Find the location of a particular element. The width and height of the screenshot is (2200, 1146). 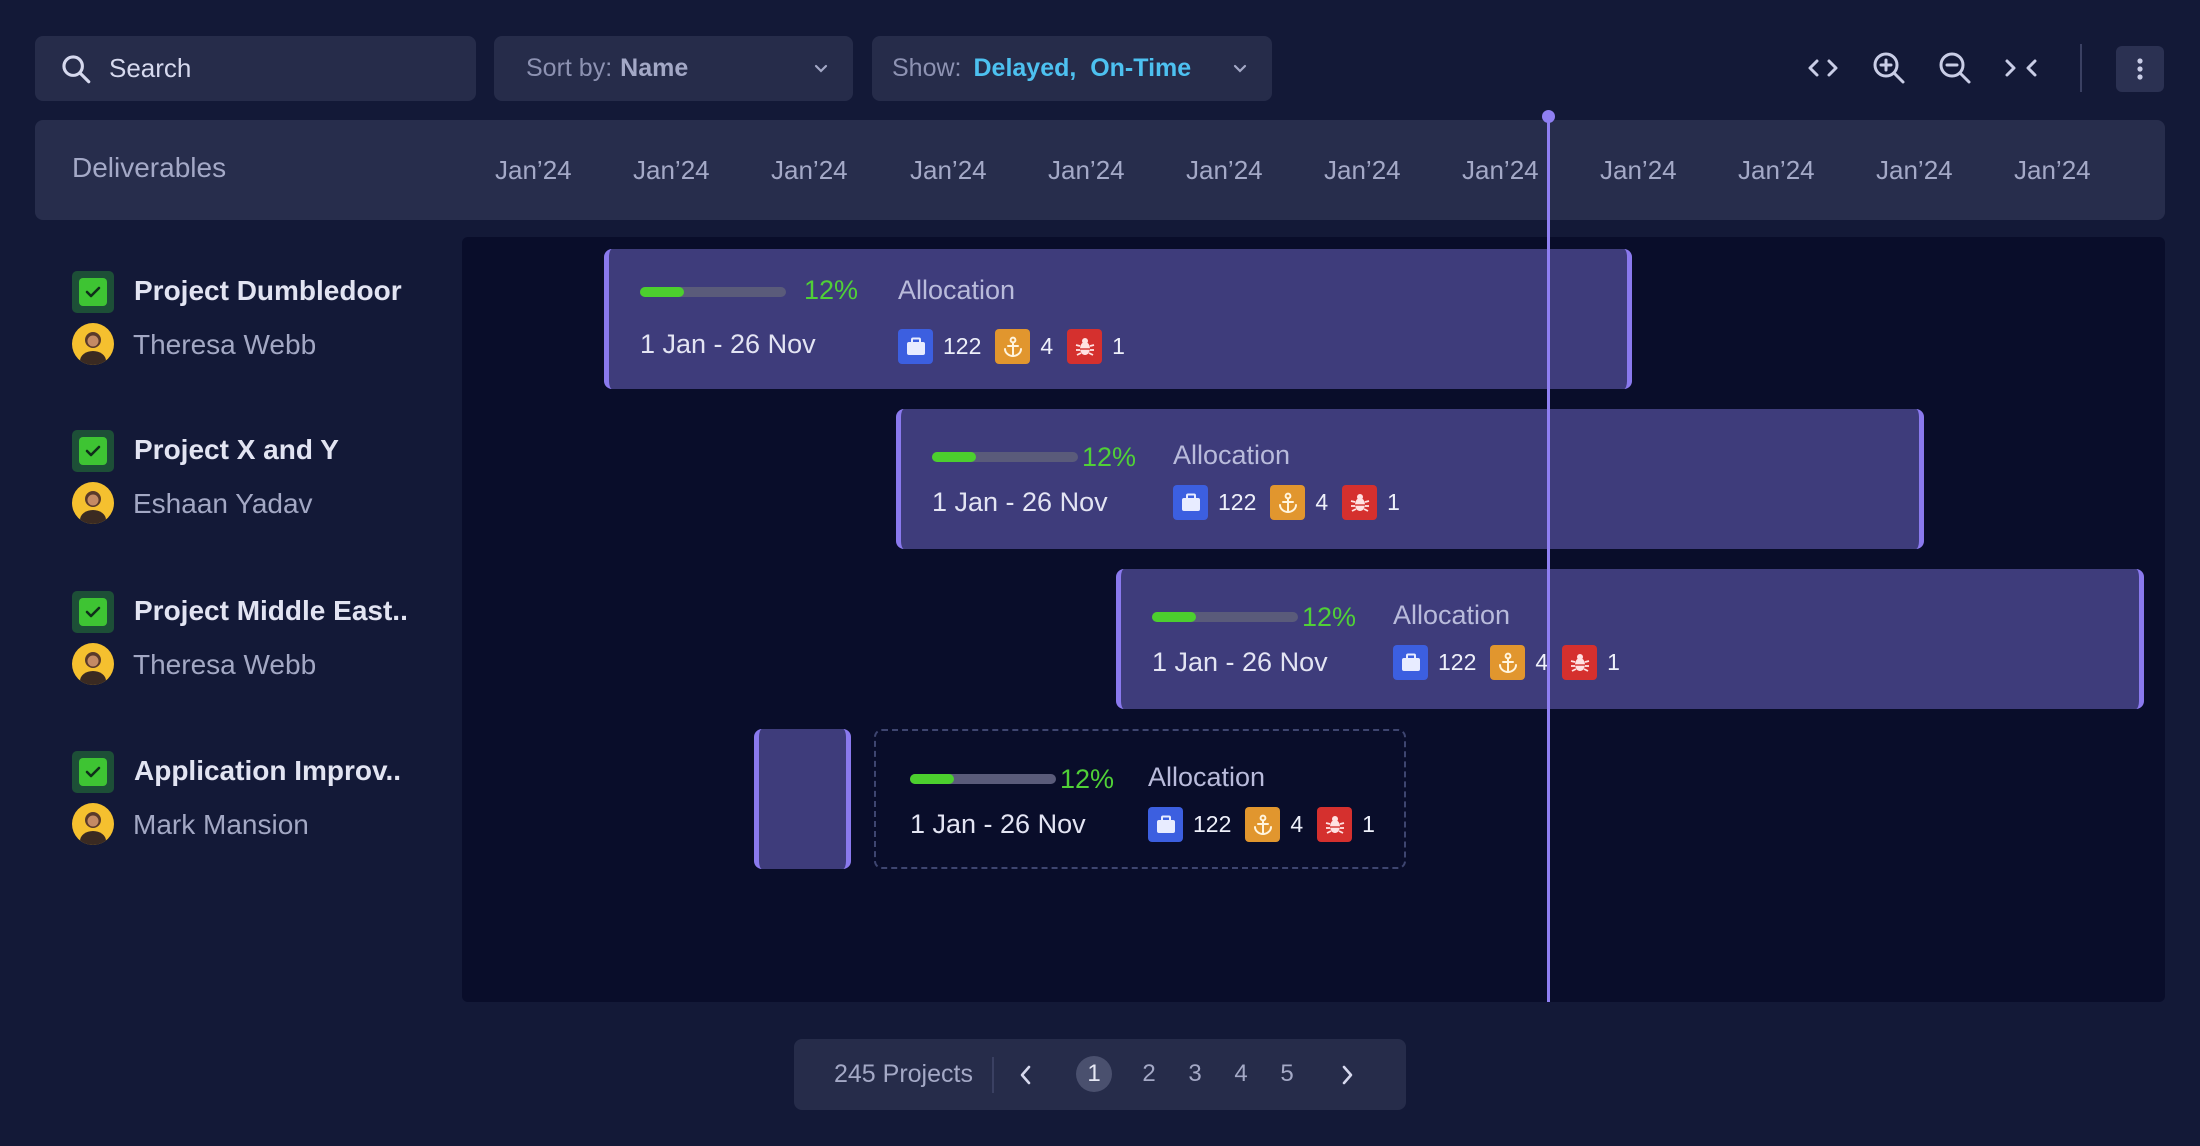

owner-name: Theresa Webb is located at coordinates (225, 344).